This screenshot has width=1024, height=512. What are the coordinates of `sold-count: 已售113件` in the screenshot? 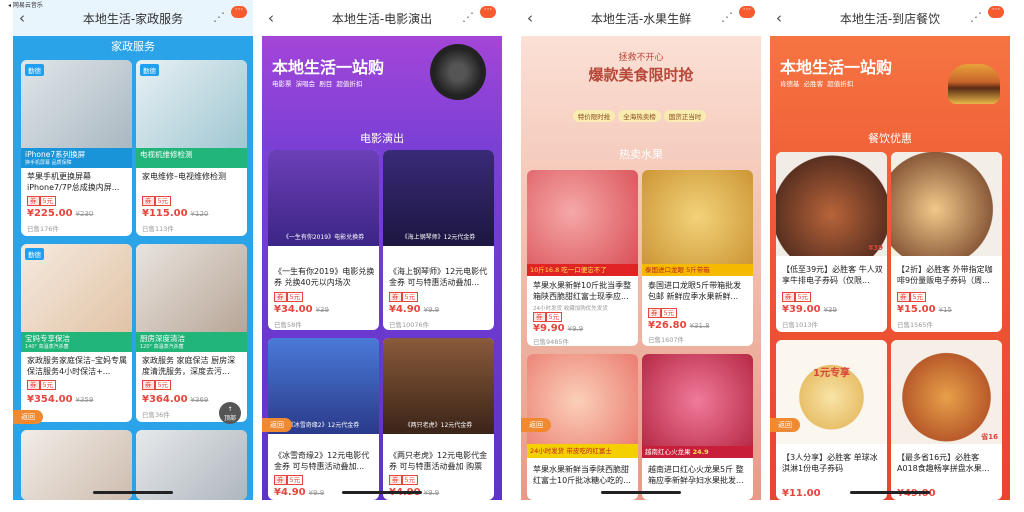 It's located at (158, 229).